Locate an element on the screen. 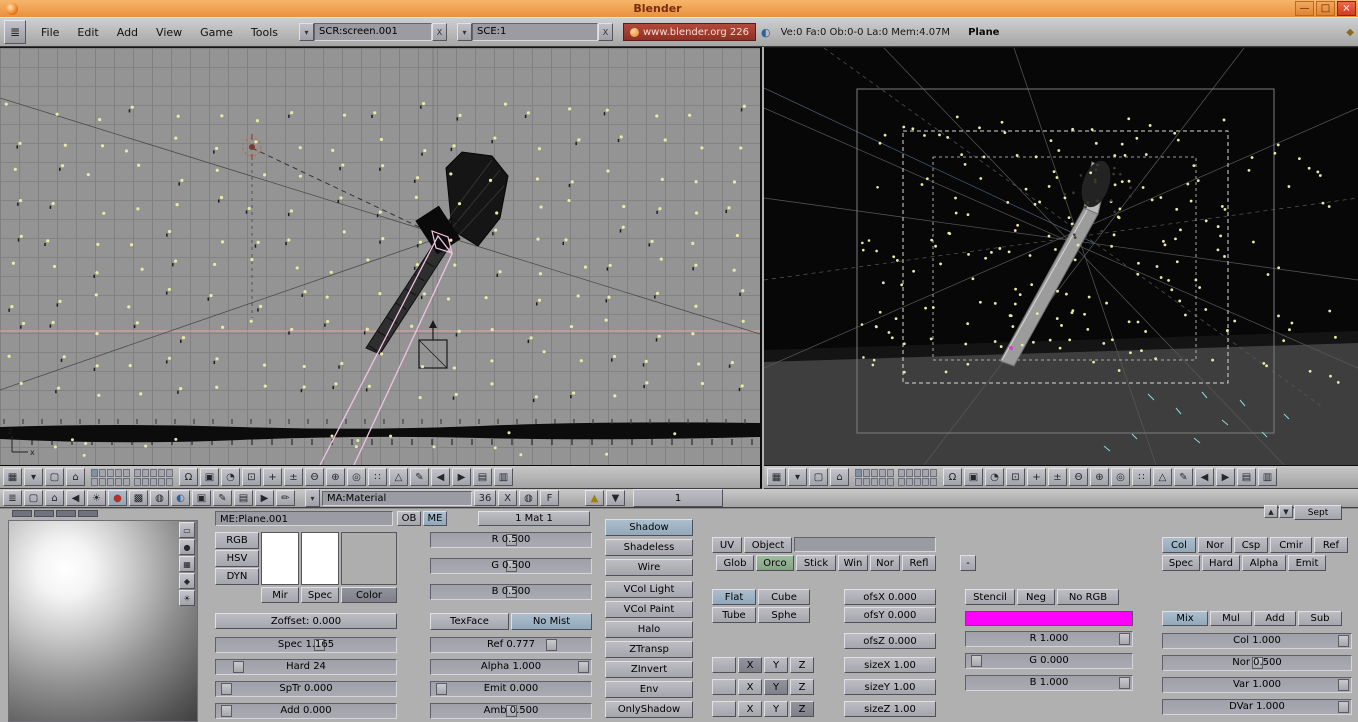 The height and width of the screenshot is (722, 1358). axis-x1-button: X is located at coordinates (750, 665).